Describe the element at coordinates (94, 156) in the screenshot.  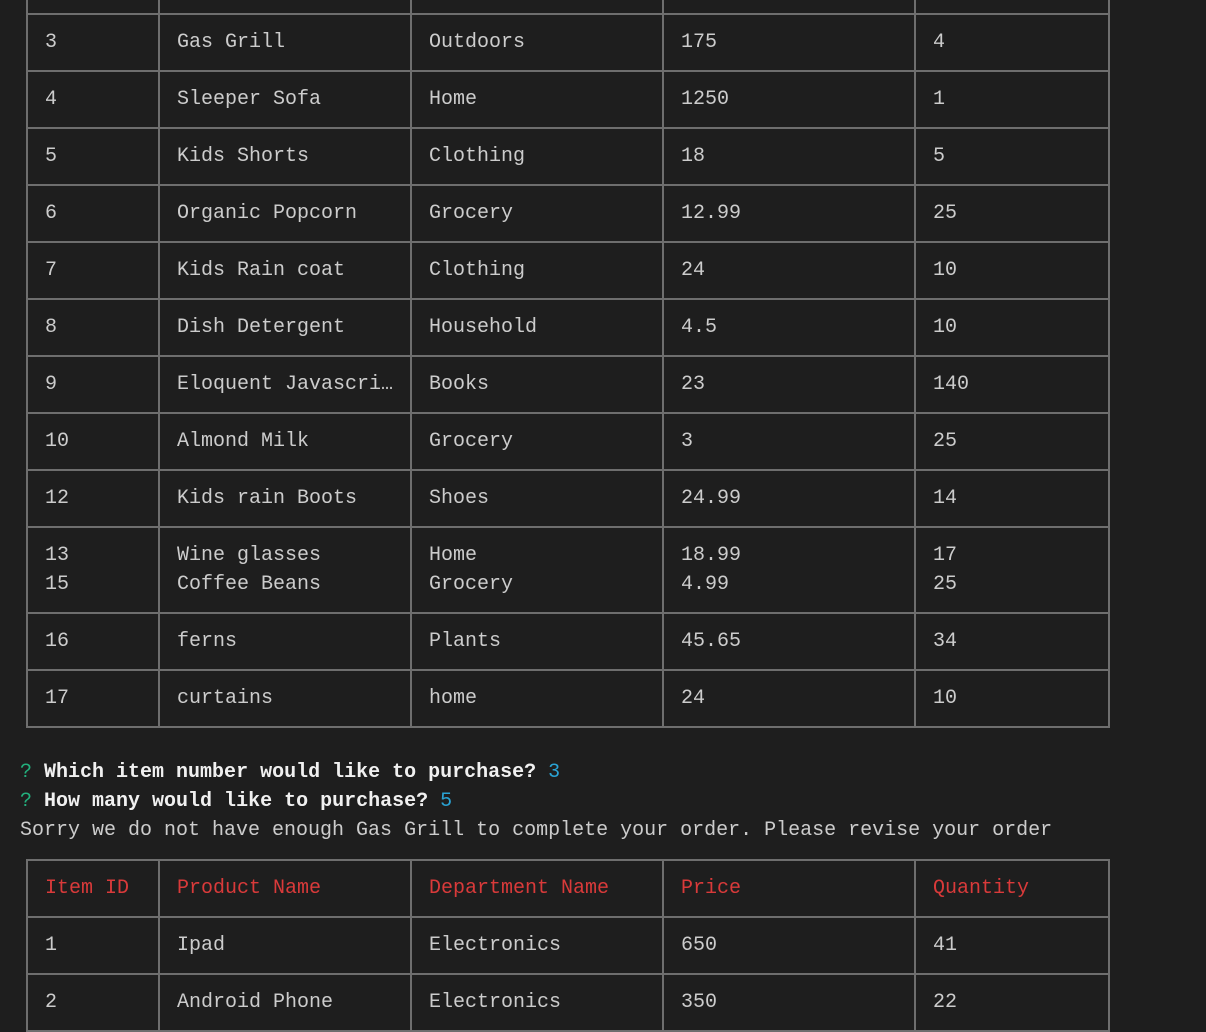
I see `table-cell: 5` at that location.